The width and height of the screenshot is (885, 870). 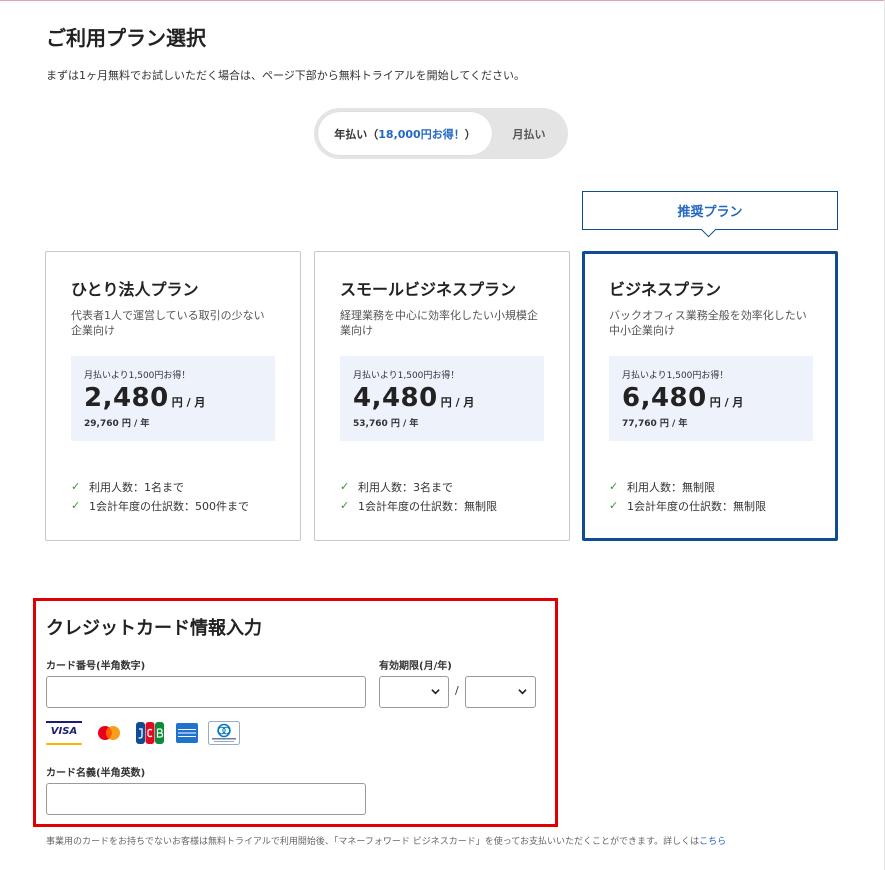 I want to click on mastercard-icon, so click(x=109, y=733).